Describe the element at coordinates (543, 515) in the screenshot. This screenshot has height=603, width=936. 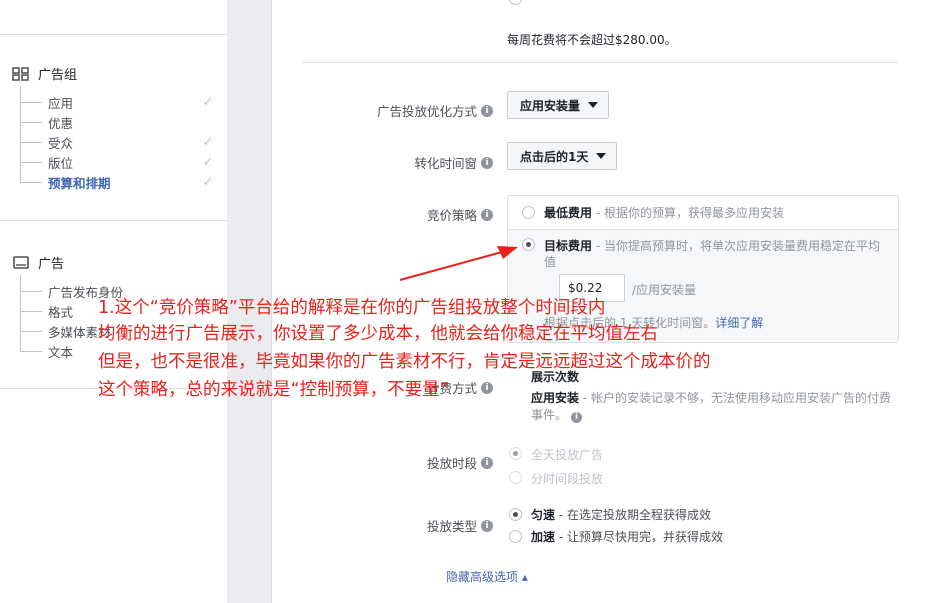
I see `standard-title: 匀速` at that location.